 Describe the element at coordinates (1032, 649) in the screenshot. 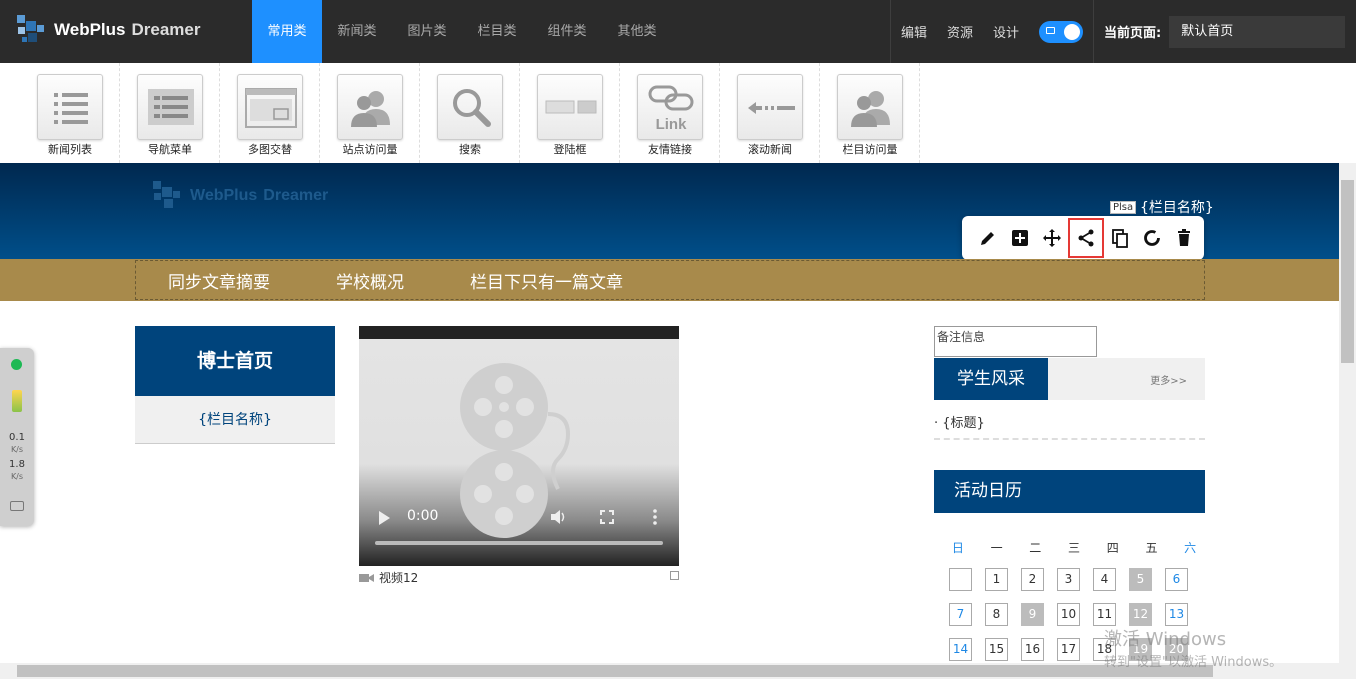

I see `calendar-day: 16` at that location.